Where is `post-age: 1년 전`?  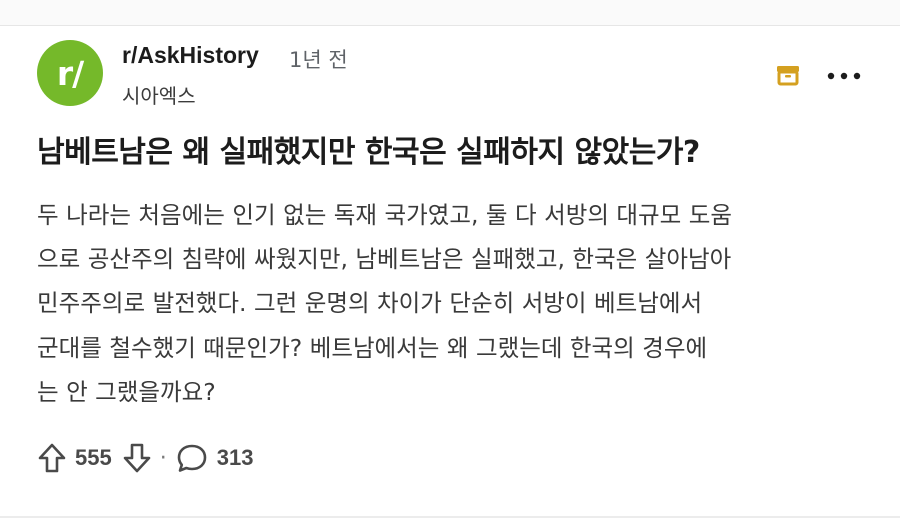 post-age: 1년 전 is located at coordinates (318, 60).